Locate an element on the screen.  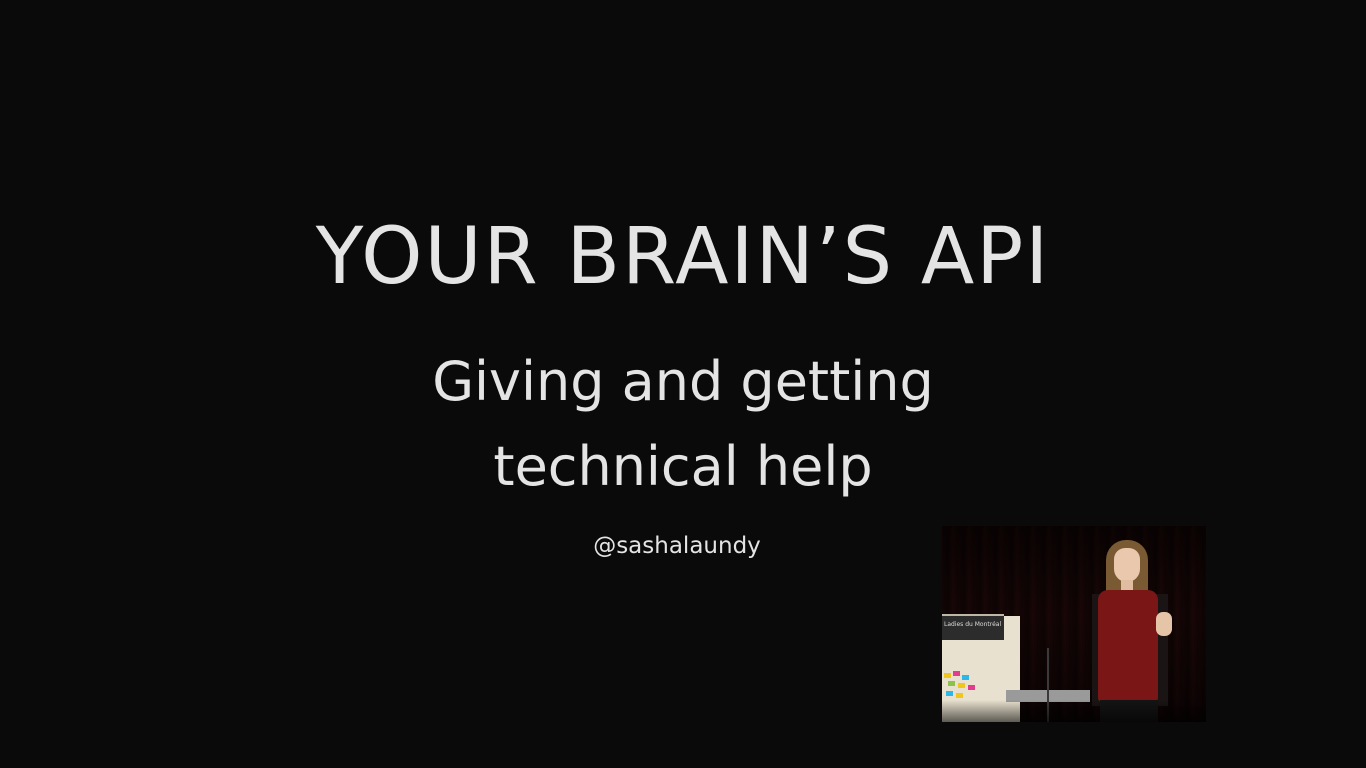
speaker-hand is located at coordinates (1164, 624).